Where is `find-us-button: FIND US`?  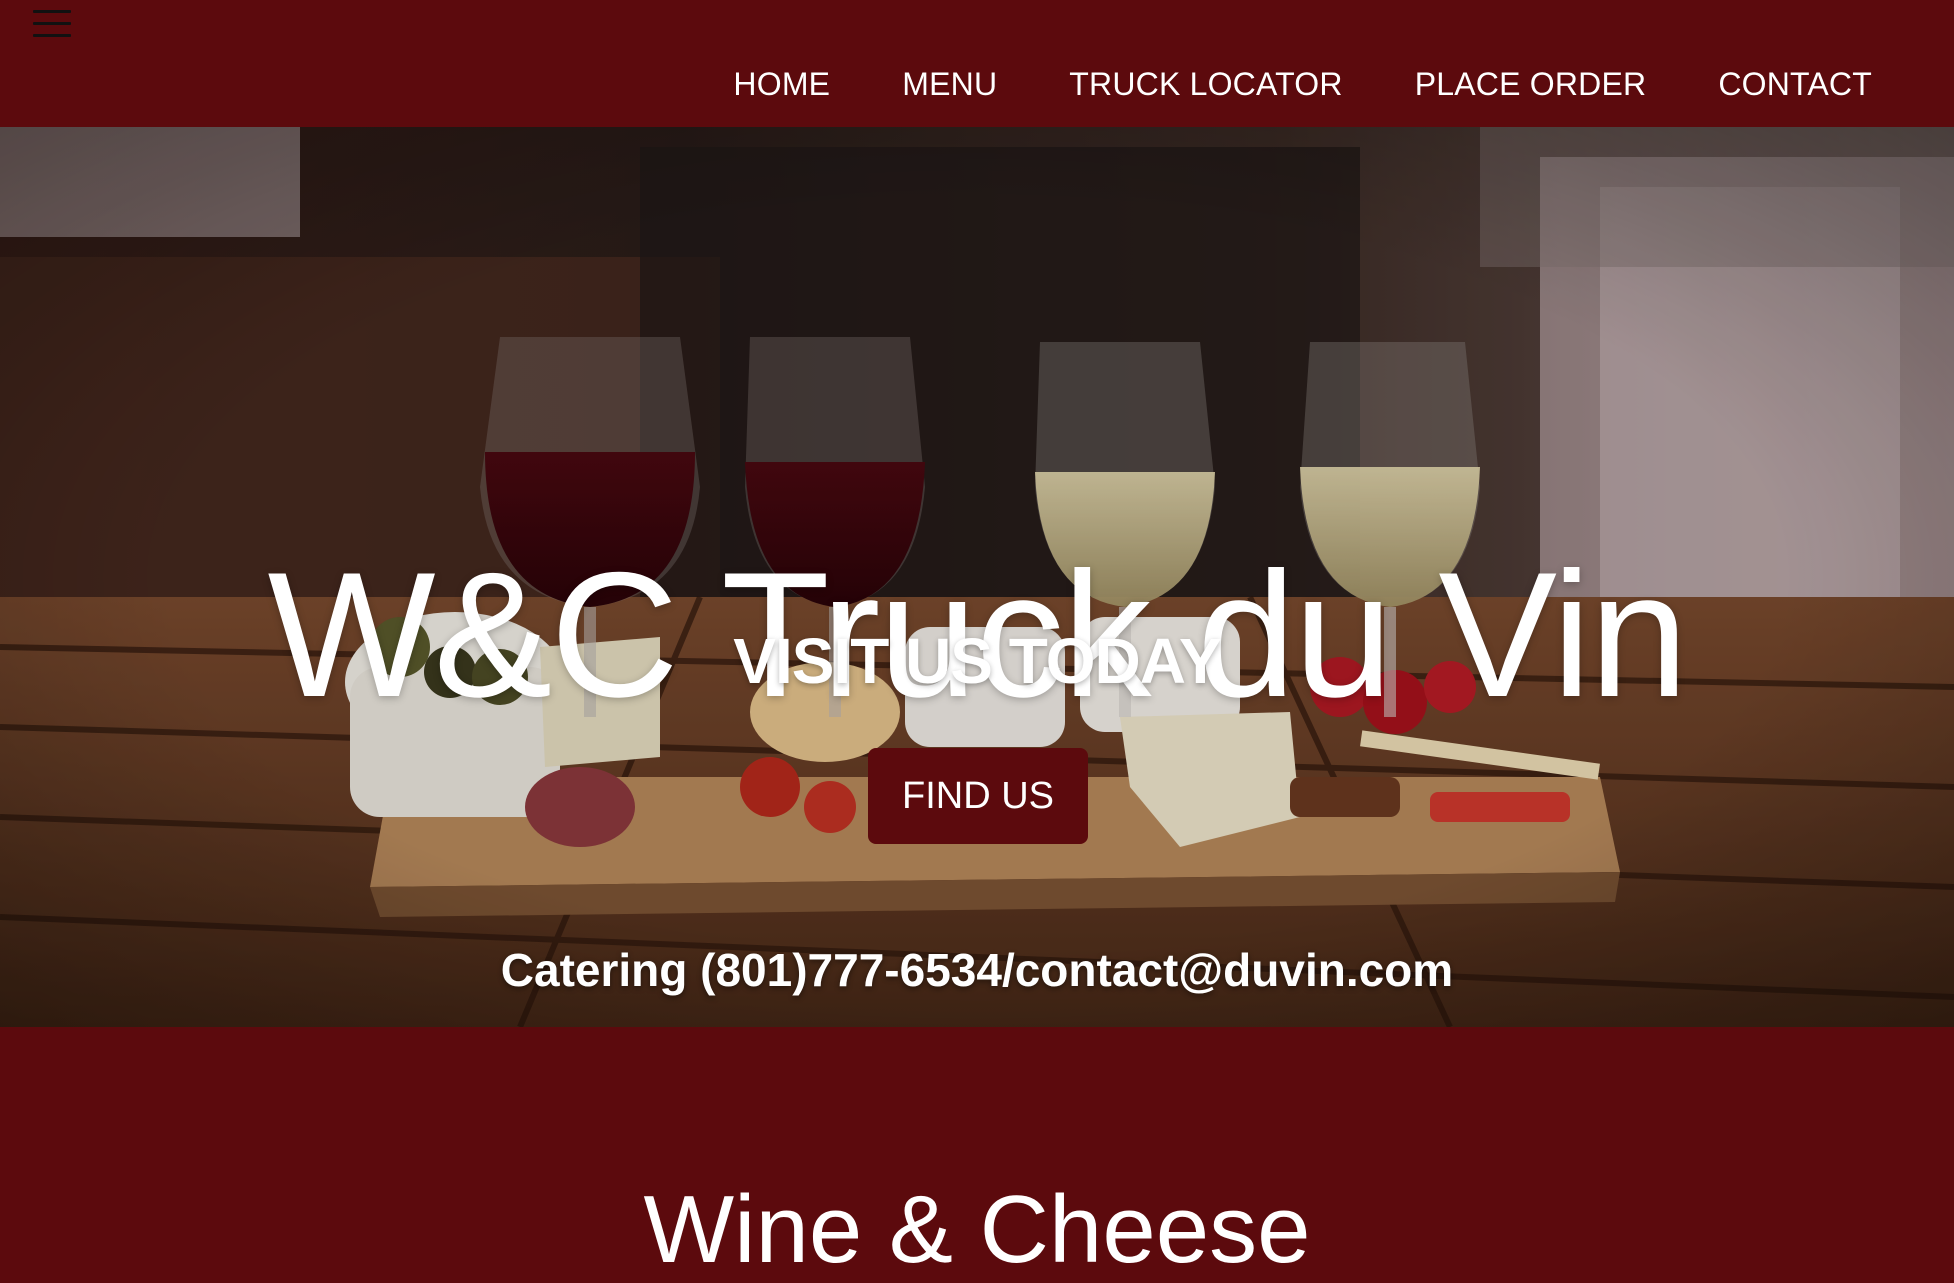
find-us-button: FIND US is located at coordinates (978, 796).